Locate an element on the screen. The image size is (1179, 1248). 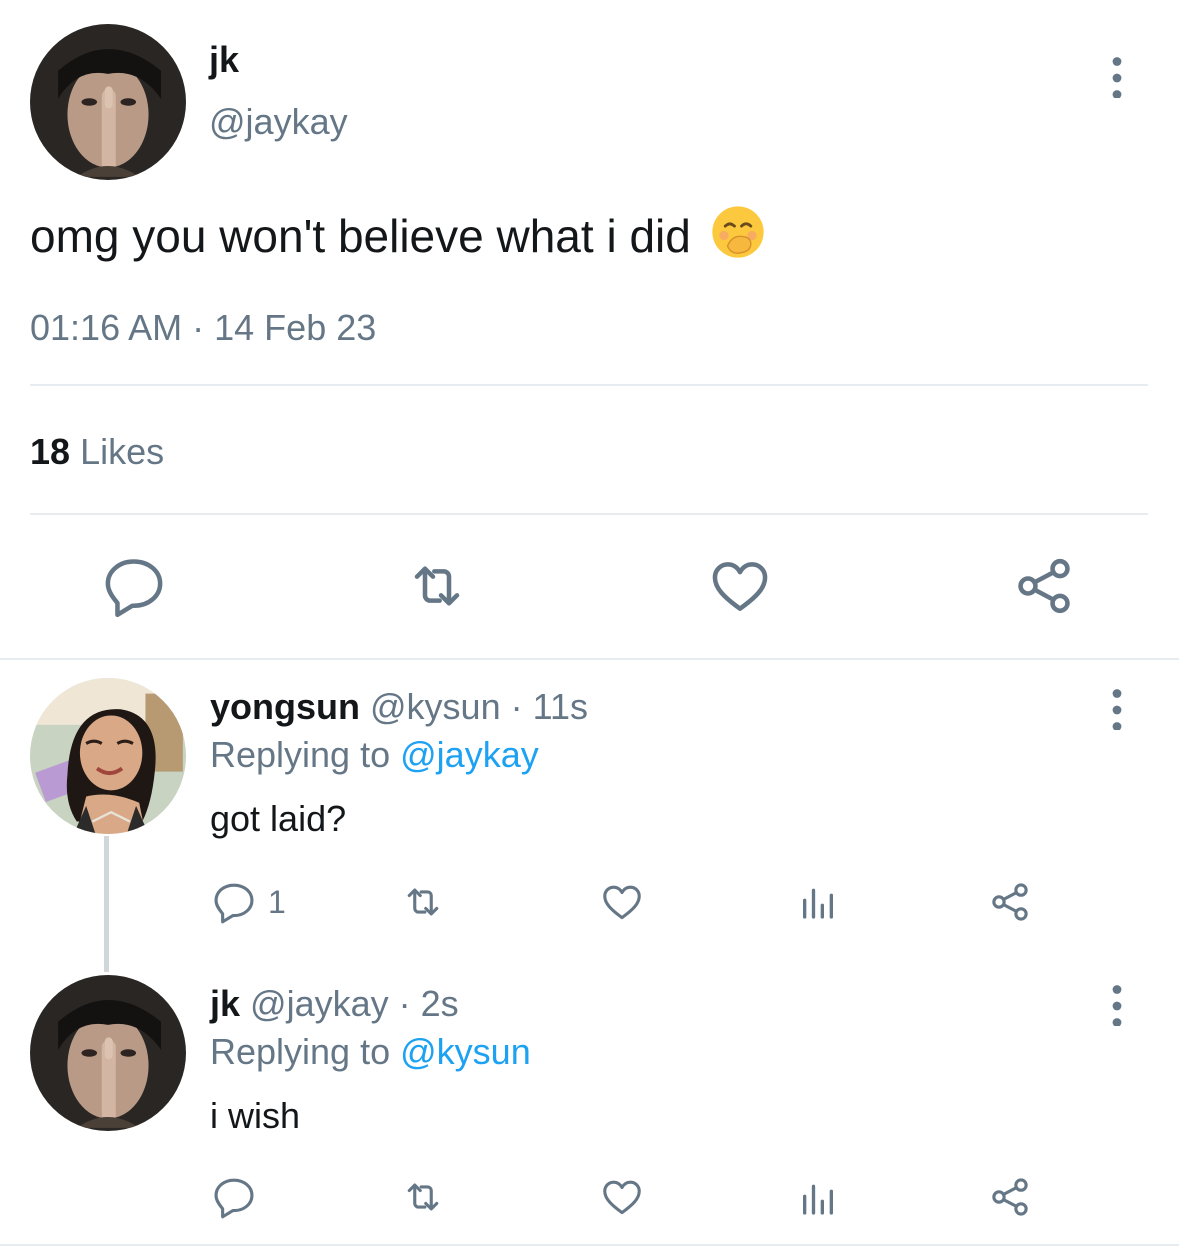
reply-text: i wish is located at coordinates (255, 1115).